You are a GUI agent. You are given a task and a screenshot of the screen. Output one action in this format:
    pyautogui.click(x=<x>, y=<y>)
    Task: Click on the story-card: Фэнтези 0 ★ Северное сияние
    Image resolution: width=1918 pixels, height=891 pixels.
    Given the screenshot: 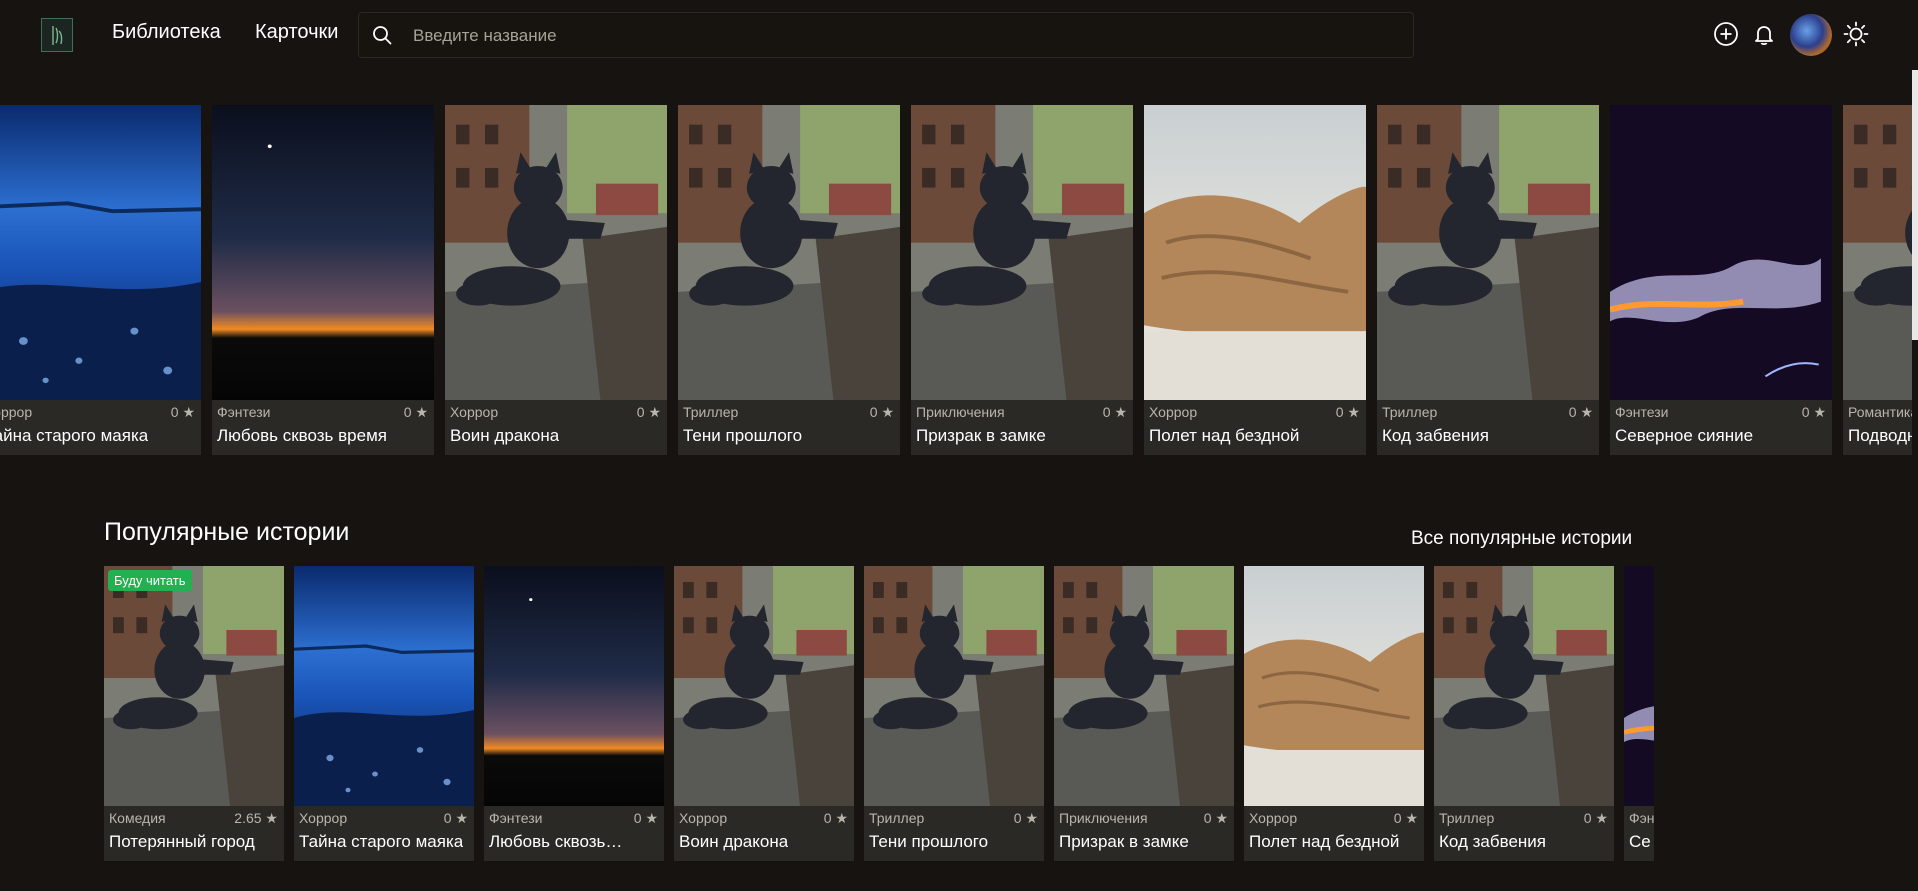 What is the action you would take?
    pyautogui.click(x=1721, y=280)
    